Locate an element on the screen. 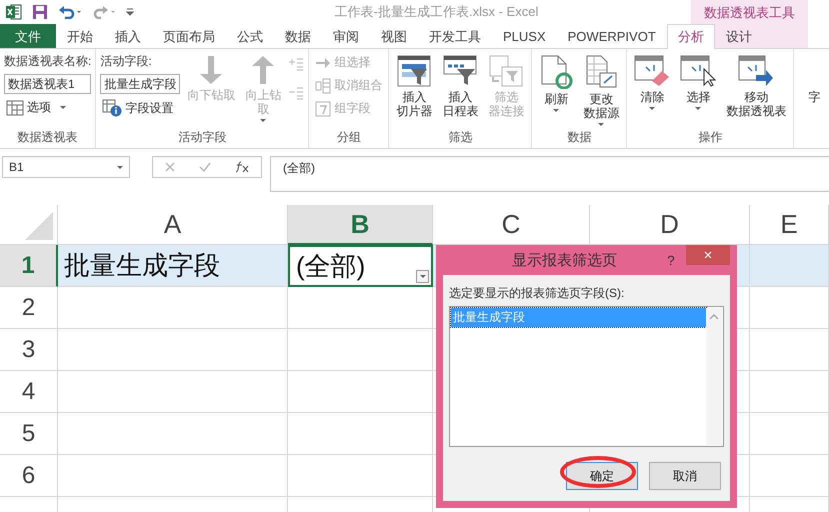 The width and height of the screenshot is (829, 512). ribbon-button: 插入 切片器 is located at coordinates (414, 86).